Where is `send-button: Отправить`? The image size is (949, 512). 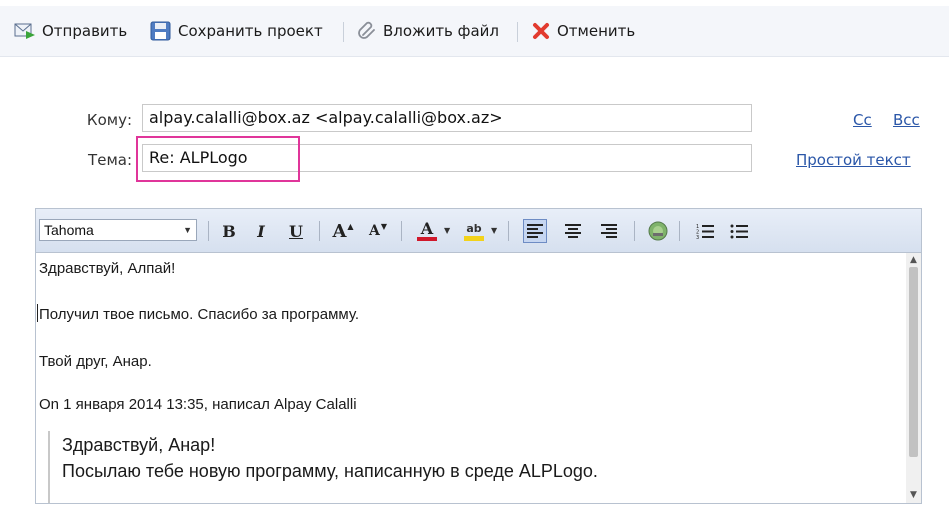 send-button: Отправить is located at coordinates (70, 31).